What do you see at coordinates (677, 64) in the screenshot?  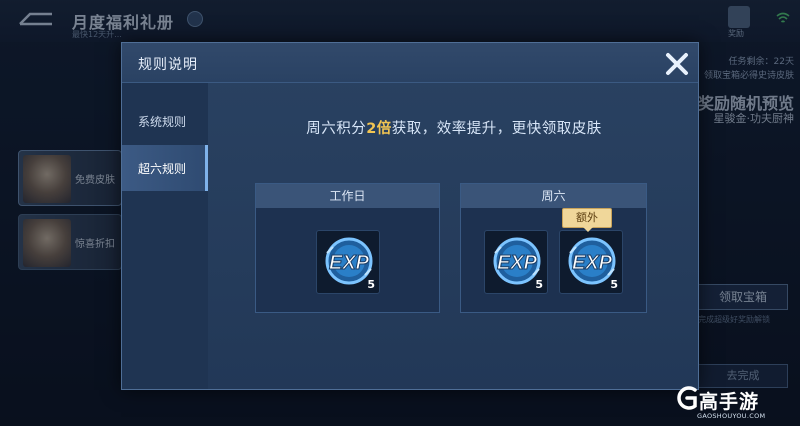 I see `close-icon` at bounding box center [677, 64].